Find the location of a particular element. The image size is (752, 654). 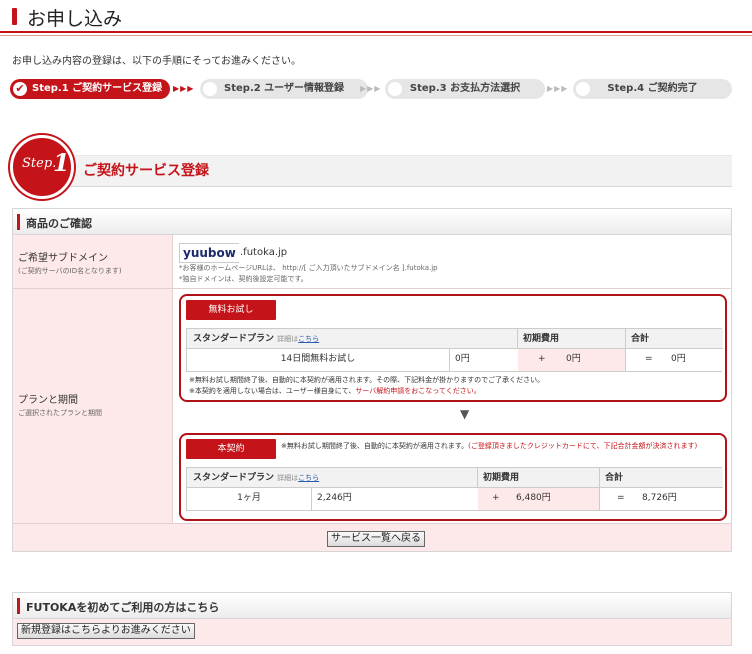

main-total-header: 合計 is located at coordinates (614, 478).